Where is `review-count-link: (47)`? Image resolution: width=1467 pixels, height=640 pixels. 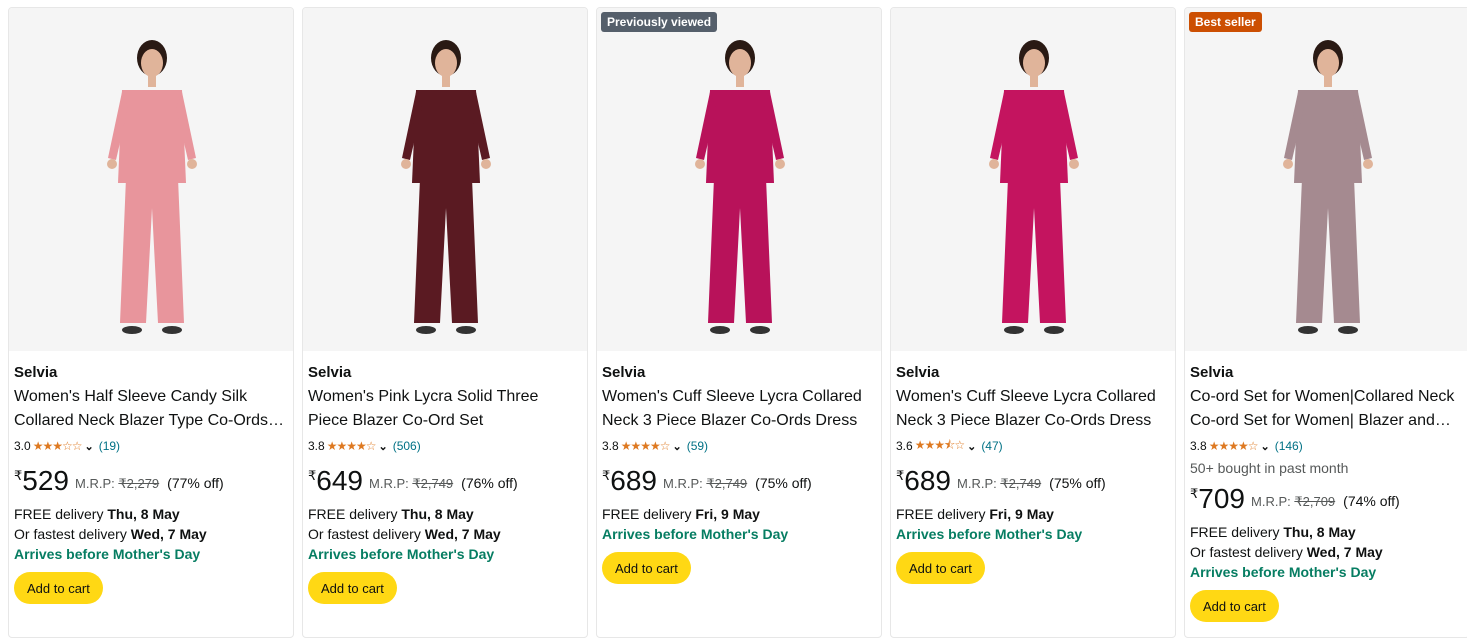 review-count-link: (47) is located at coordinates (991, 446).